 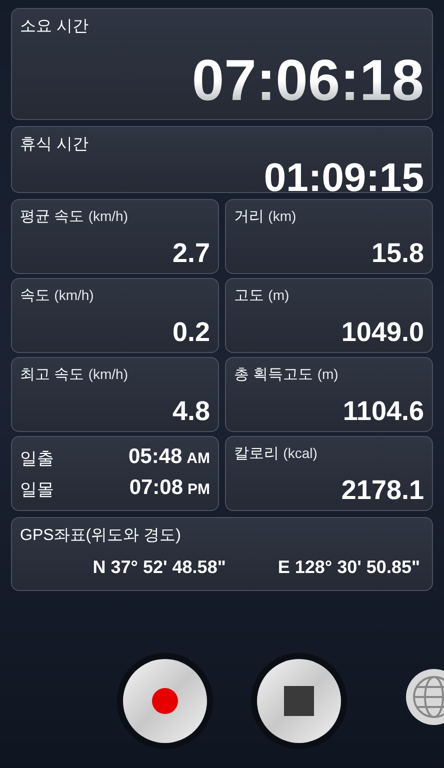 I want to click on stat-value: 1104.6, so click(x=383, y=411).